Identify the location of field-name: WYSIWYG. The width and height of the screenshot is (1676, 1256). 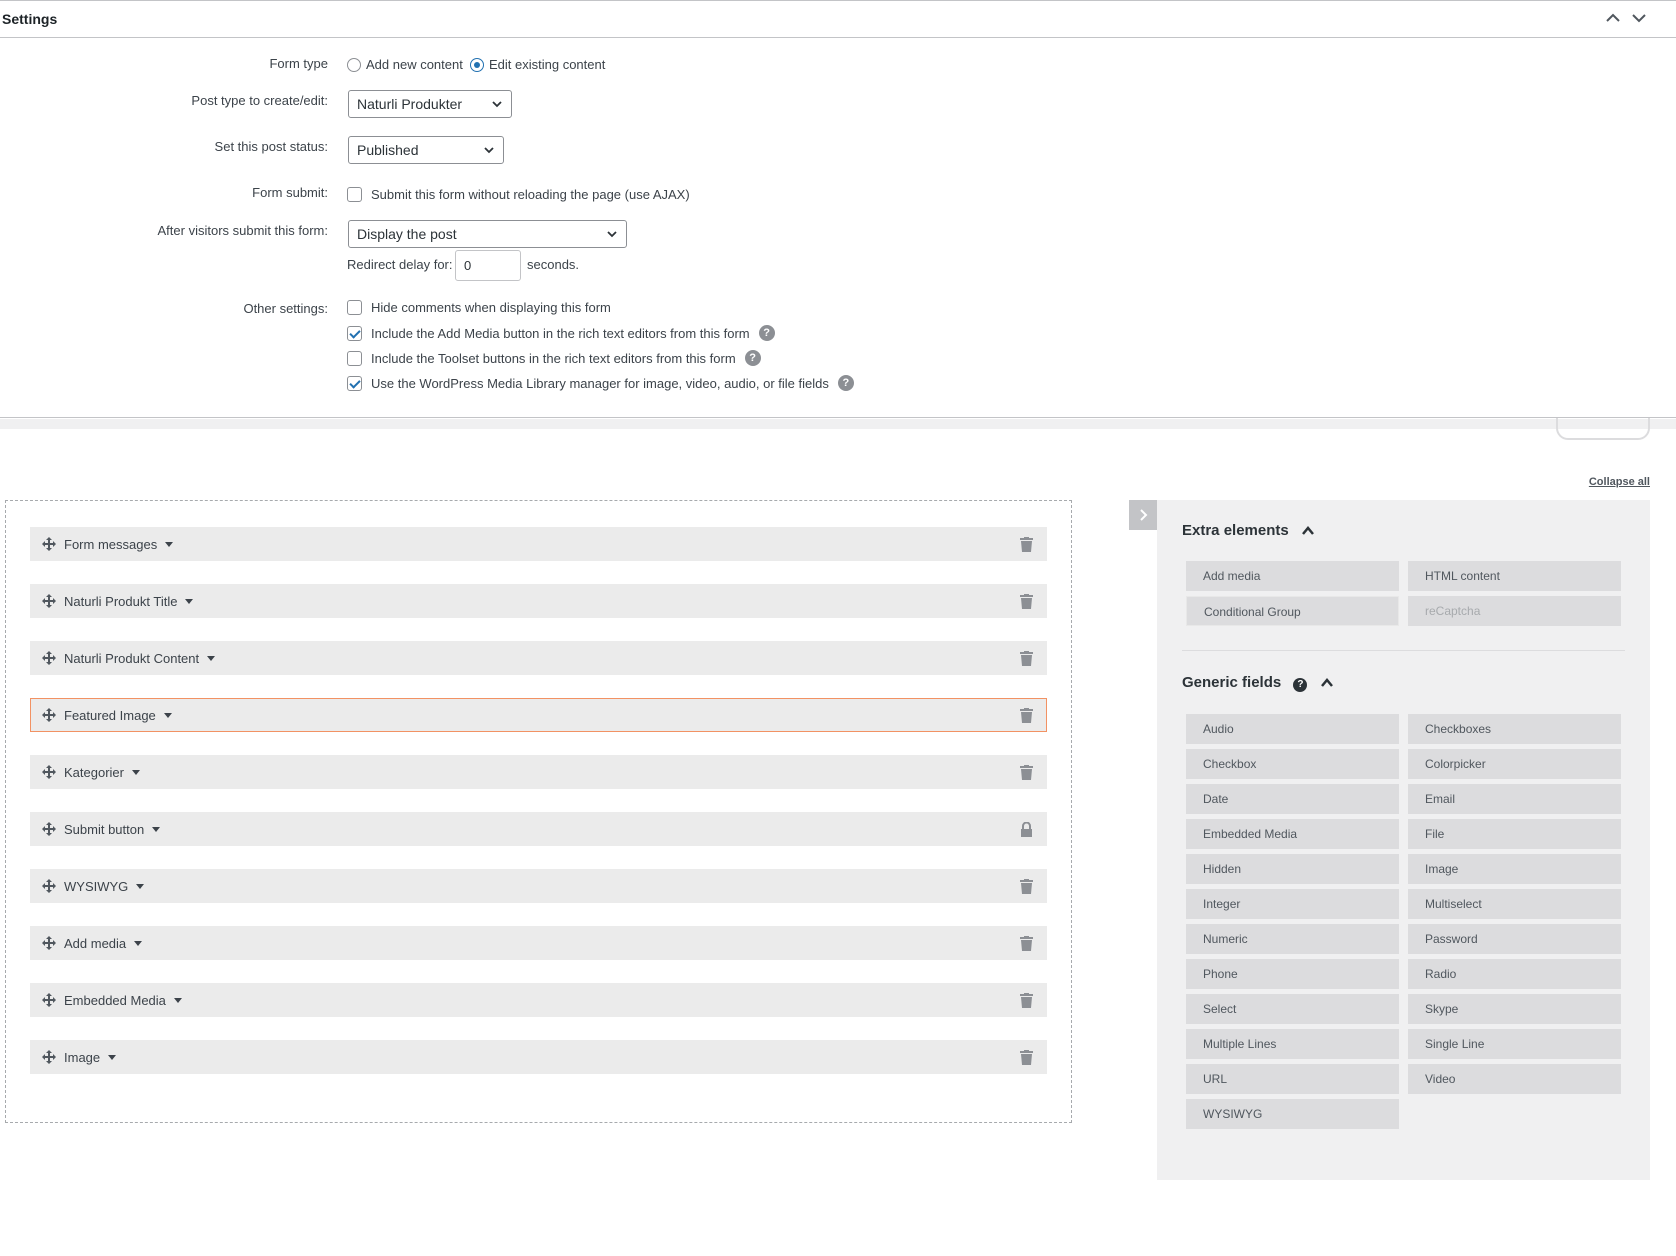
(104, 886).